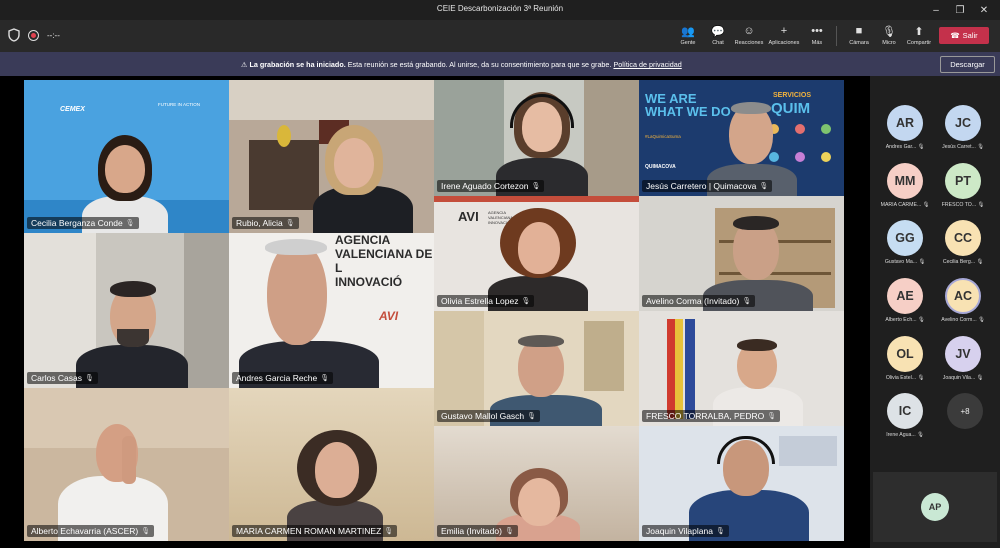  I want to click on meeting-status: --:--, so click(34, 35).